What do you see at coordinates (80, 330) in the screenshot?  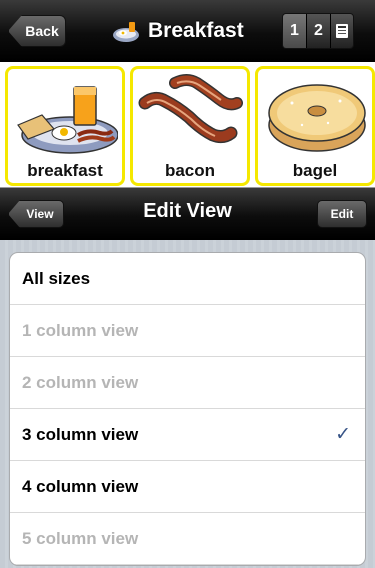 I see `option-label: 1 column view` at bounding box center [80, 330].